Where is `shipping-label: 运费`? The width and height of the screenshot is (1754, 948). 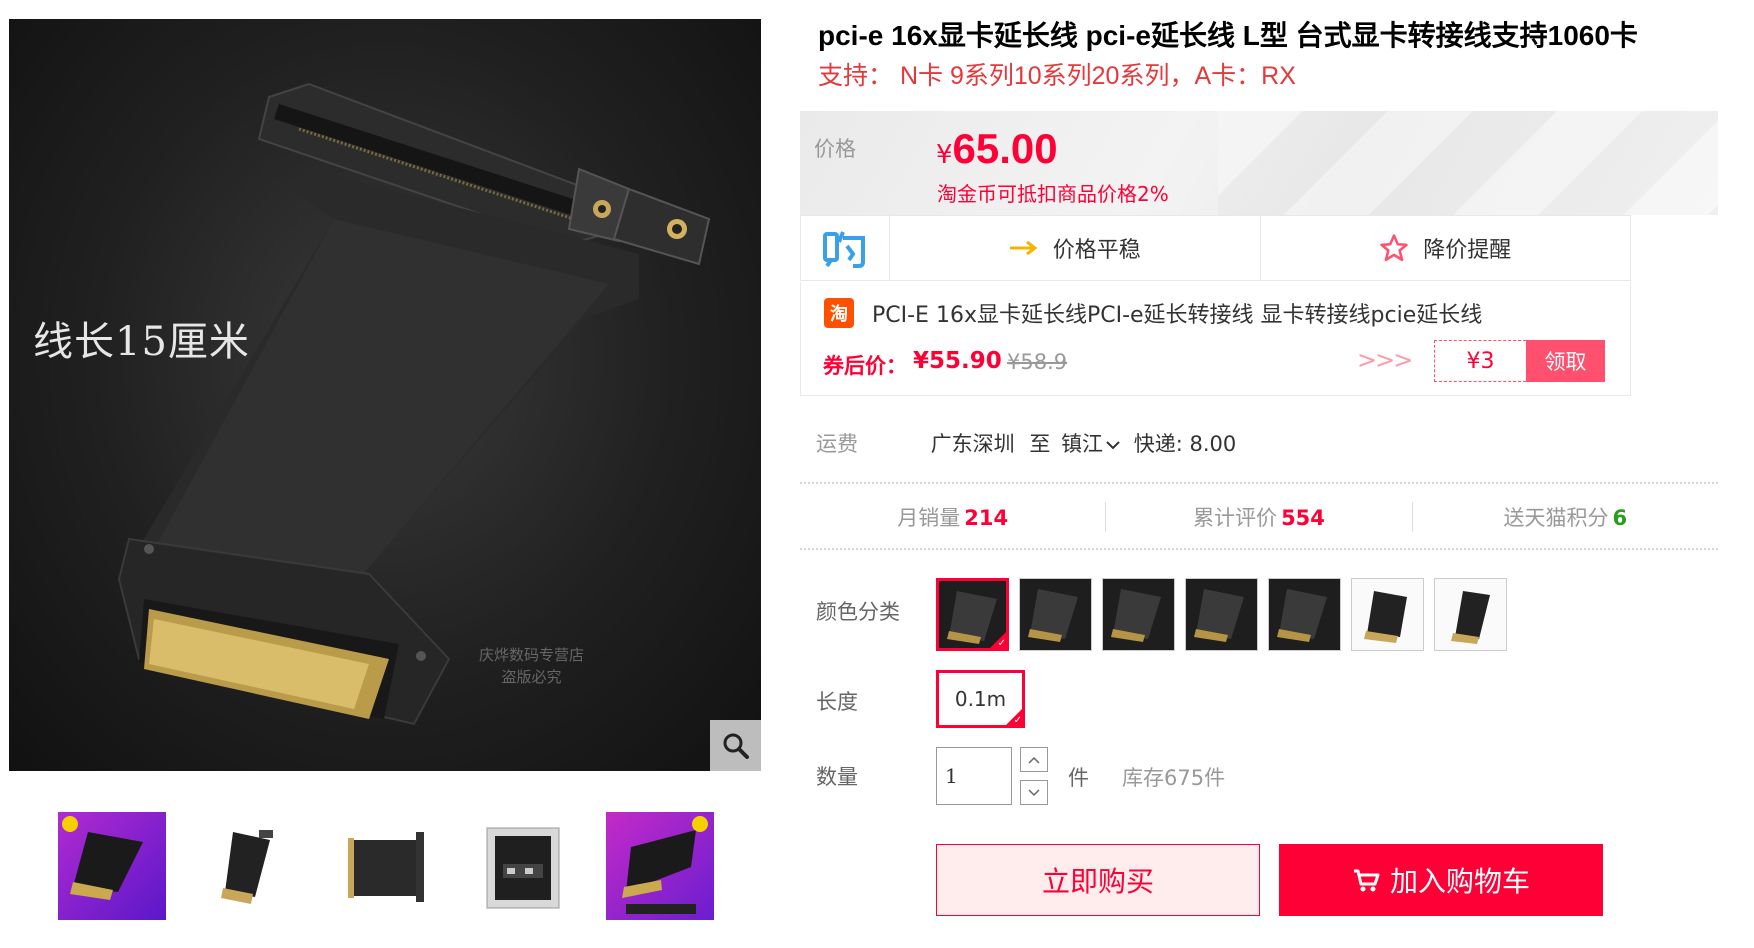 shipping-label: 运费 is located at coordinates (837, 444).